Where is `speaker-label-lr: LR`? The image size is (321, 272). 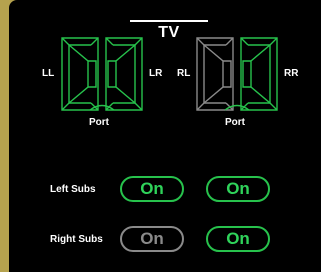
speaker-label-lr: LR is located at coordinates (156, 73).